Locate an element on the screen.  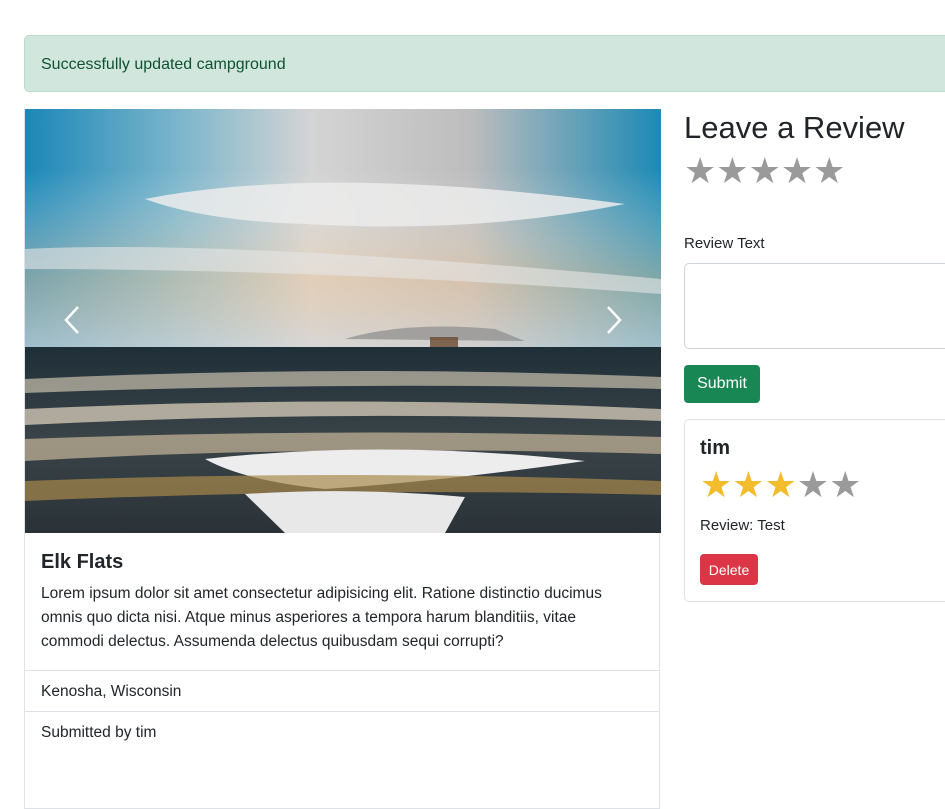
carousel-next-button is located at coordinates (613, 320).